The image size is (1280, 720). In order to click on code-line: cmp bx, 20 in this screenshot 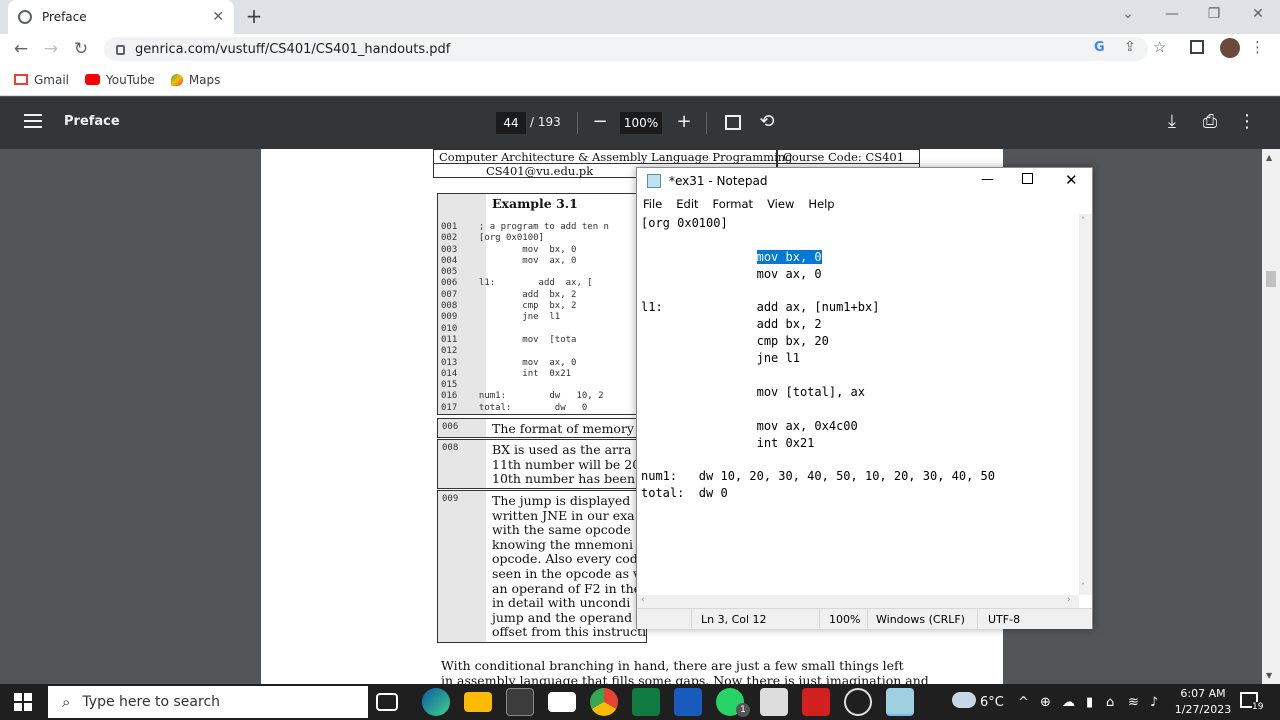, I will do `click(818, 341)`.